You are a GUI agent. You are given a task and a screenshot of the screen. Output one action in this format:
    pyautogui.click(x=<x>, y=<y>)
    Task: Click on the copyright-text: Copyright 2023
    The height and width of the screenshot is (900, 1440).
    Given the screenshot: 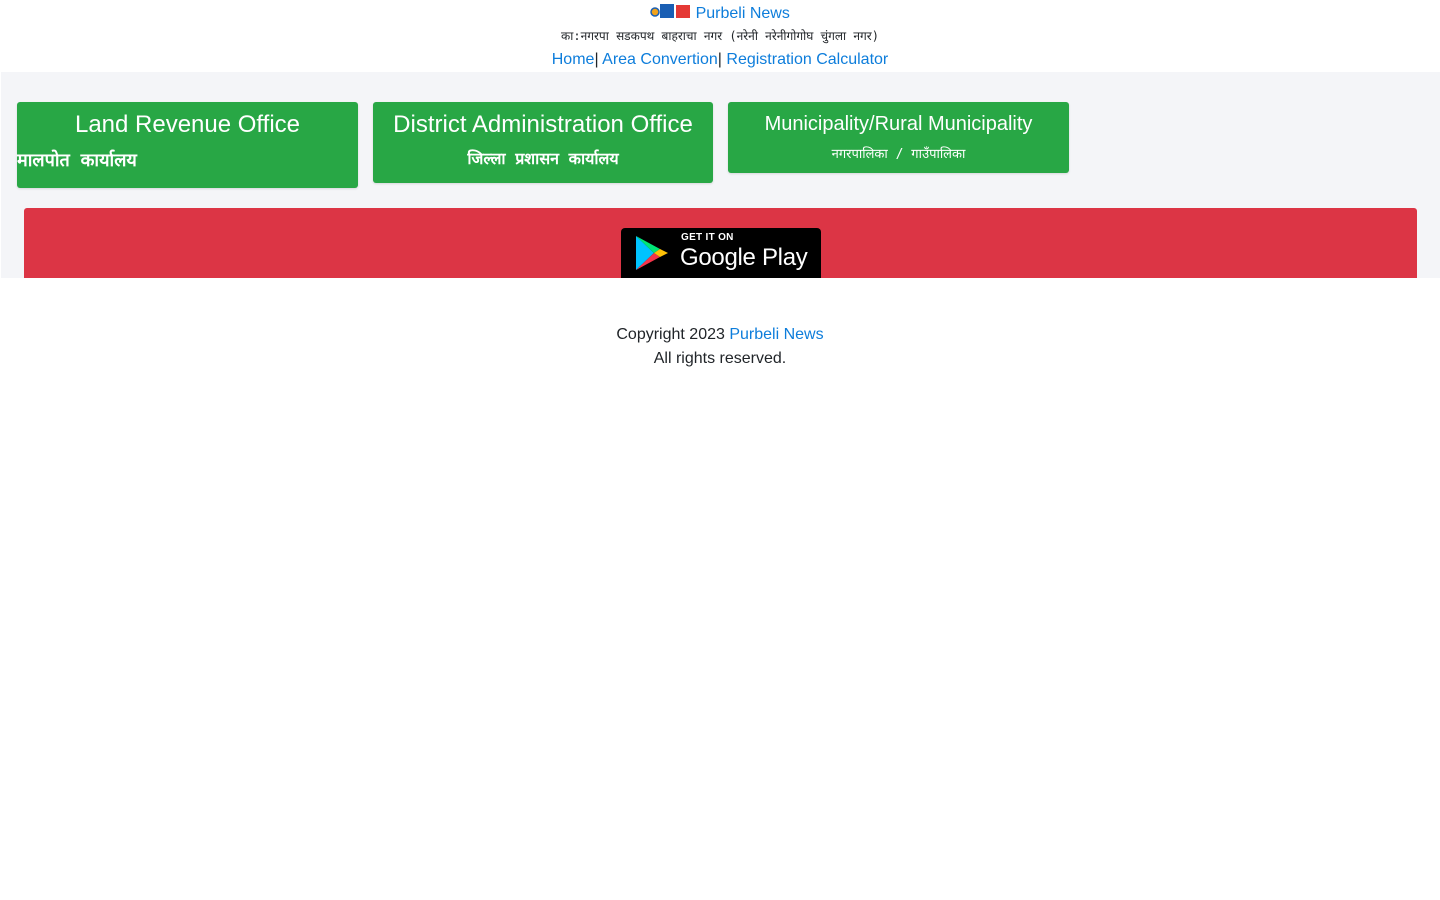 What is the action you would take?
    pyautogui.click(x=670, y=334)
    